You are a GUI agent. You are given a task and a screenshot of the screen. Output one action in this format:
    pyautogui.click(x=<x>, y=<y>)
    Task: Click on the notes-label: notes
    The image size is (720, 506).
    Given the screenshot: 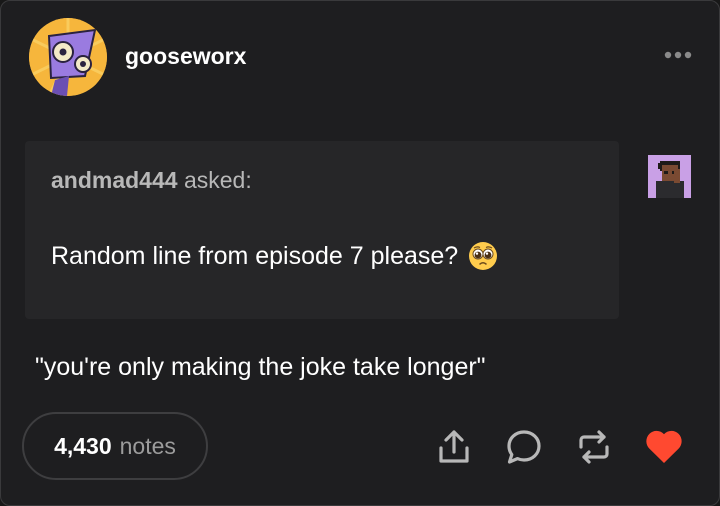 What is the action you would take?
    pyautogui.click(x=147, y=445)
    